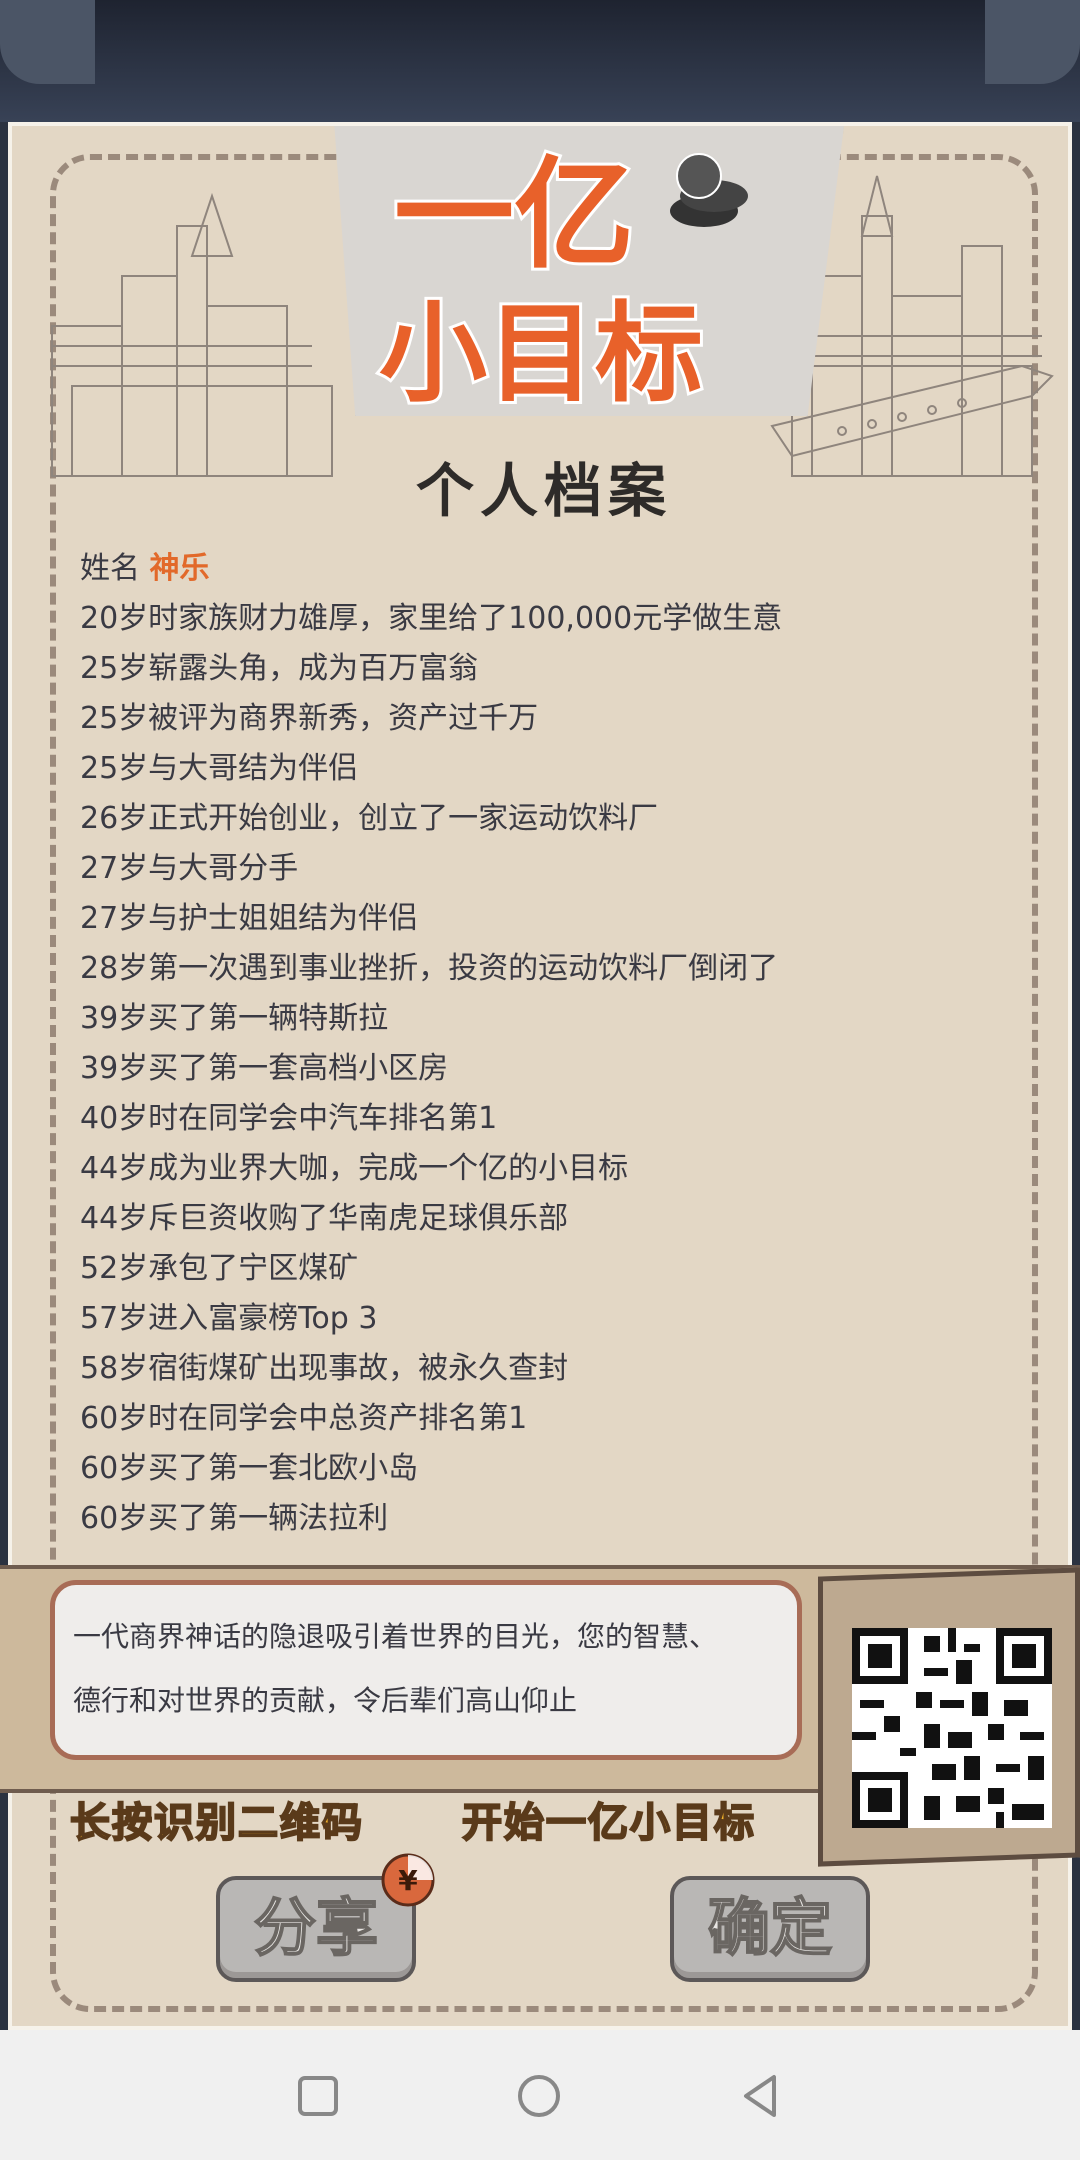  I want to click on qr-code-icon, so click(952, 1728).